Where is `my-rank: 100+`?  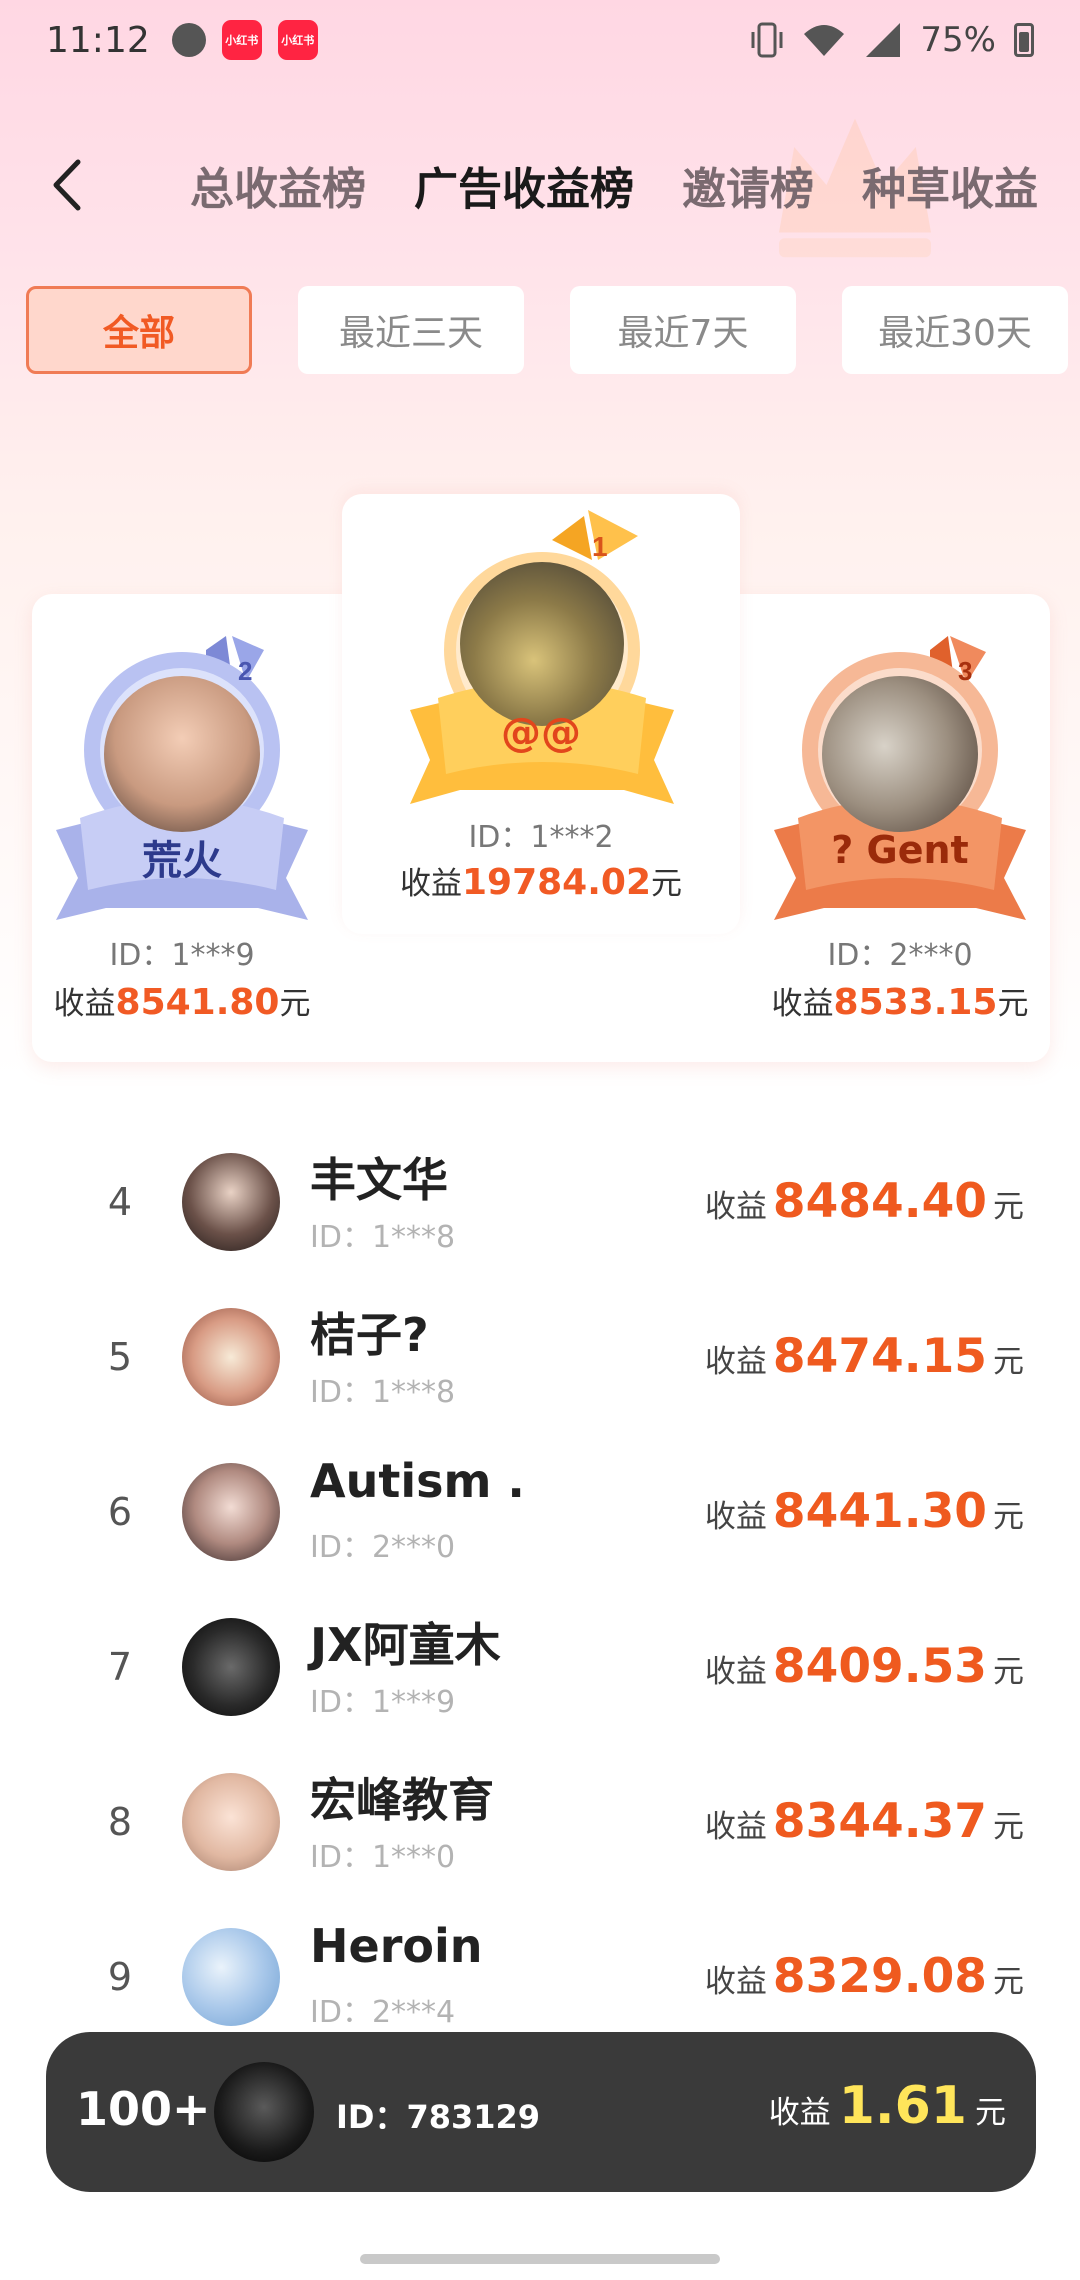
my-rank: 100+ is located at coordinates (143, 2109).